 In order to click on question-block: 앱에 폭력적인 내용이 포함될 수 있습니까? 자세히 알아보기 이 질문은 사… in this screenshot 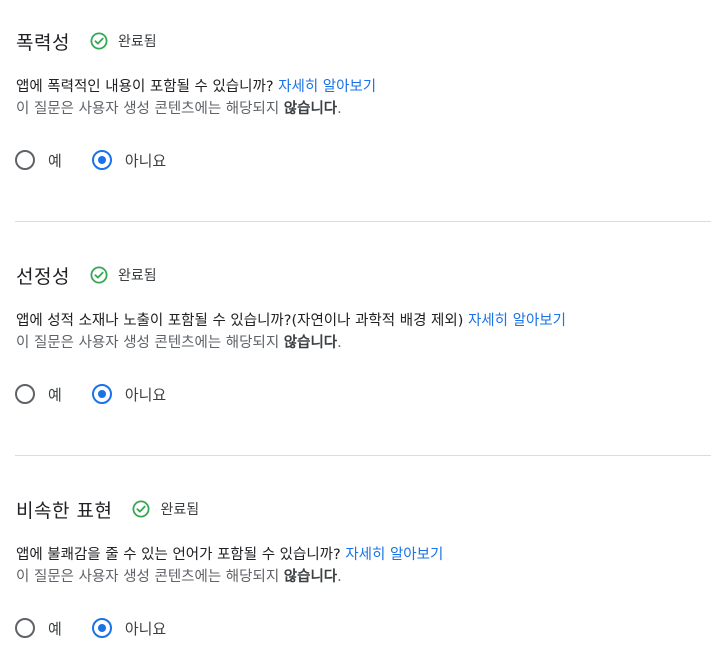, I will do `click(196, 98)`.